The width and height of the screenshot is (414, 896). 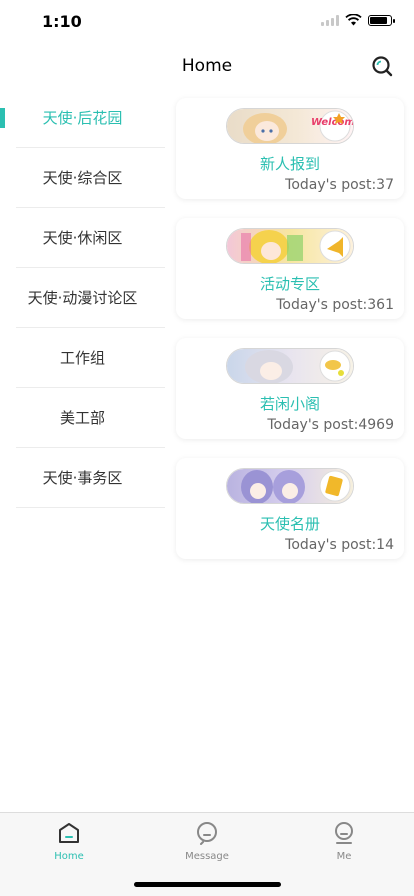 What do you see at coordinates (69, 833) in the screenshot?
I see `home-icon` at bounding box center [69, 833].